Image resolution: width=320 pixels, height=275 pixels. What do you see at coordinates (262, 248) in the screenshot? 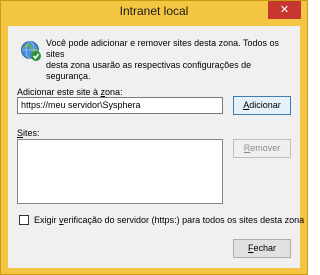
I see `close-button: Fechar` at bounding box center [262, 248].